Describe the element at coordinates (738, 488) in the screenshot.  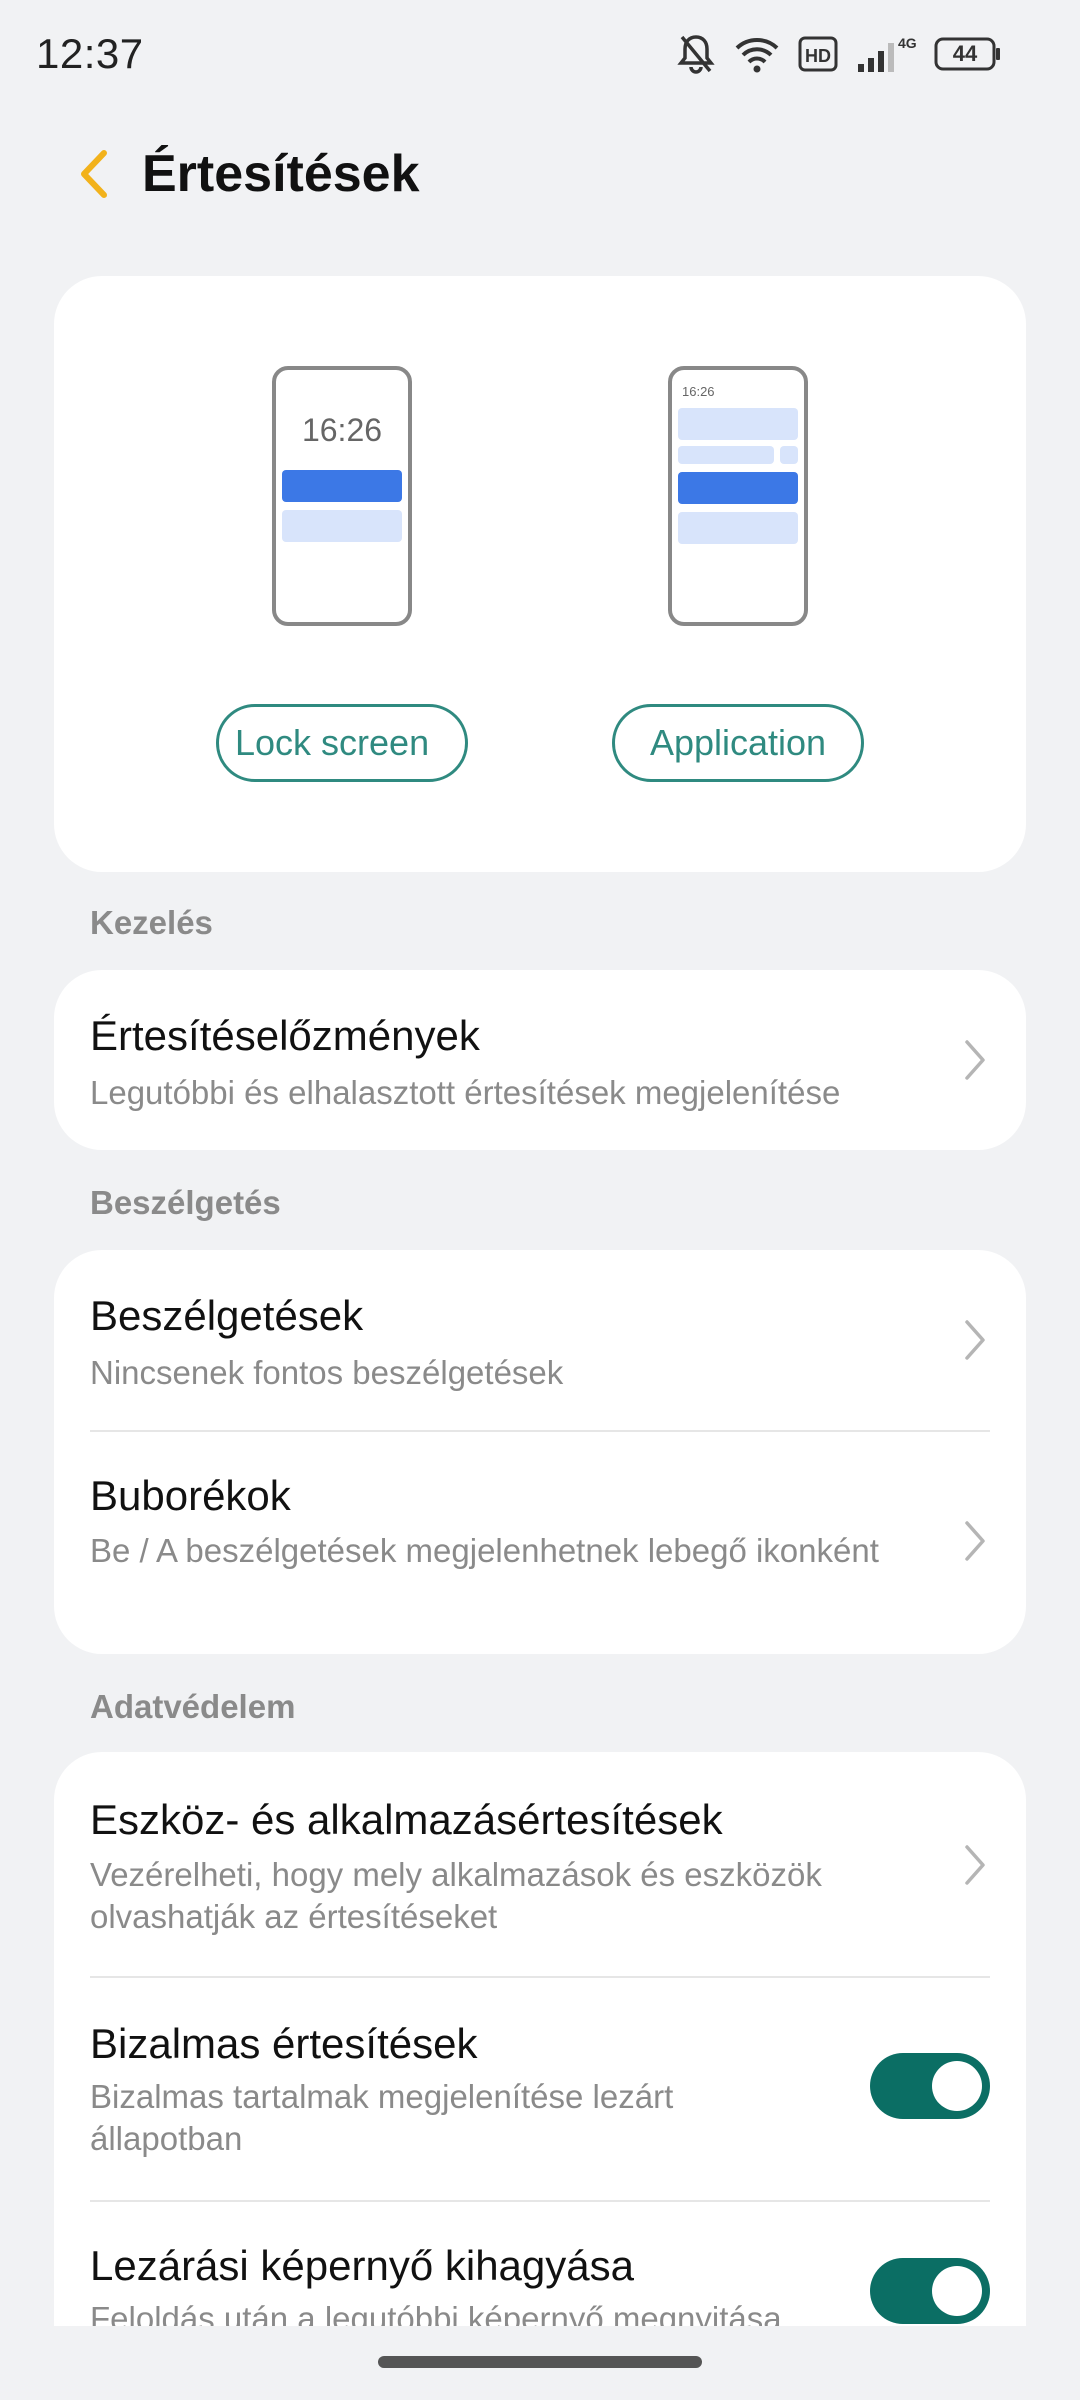
I see `app-preview-bar-active` at that location.